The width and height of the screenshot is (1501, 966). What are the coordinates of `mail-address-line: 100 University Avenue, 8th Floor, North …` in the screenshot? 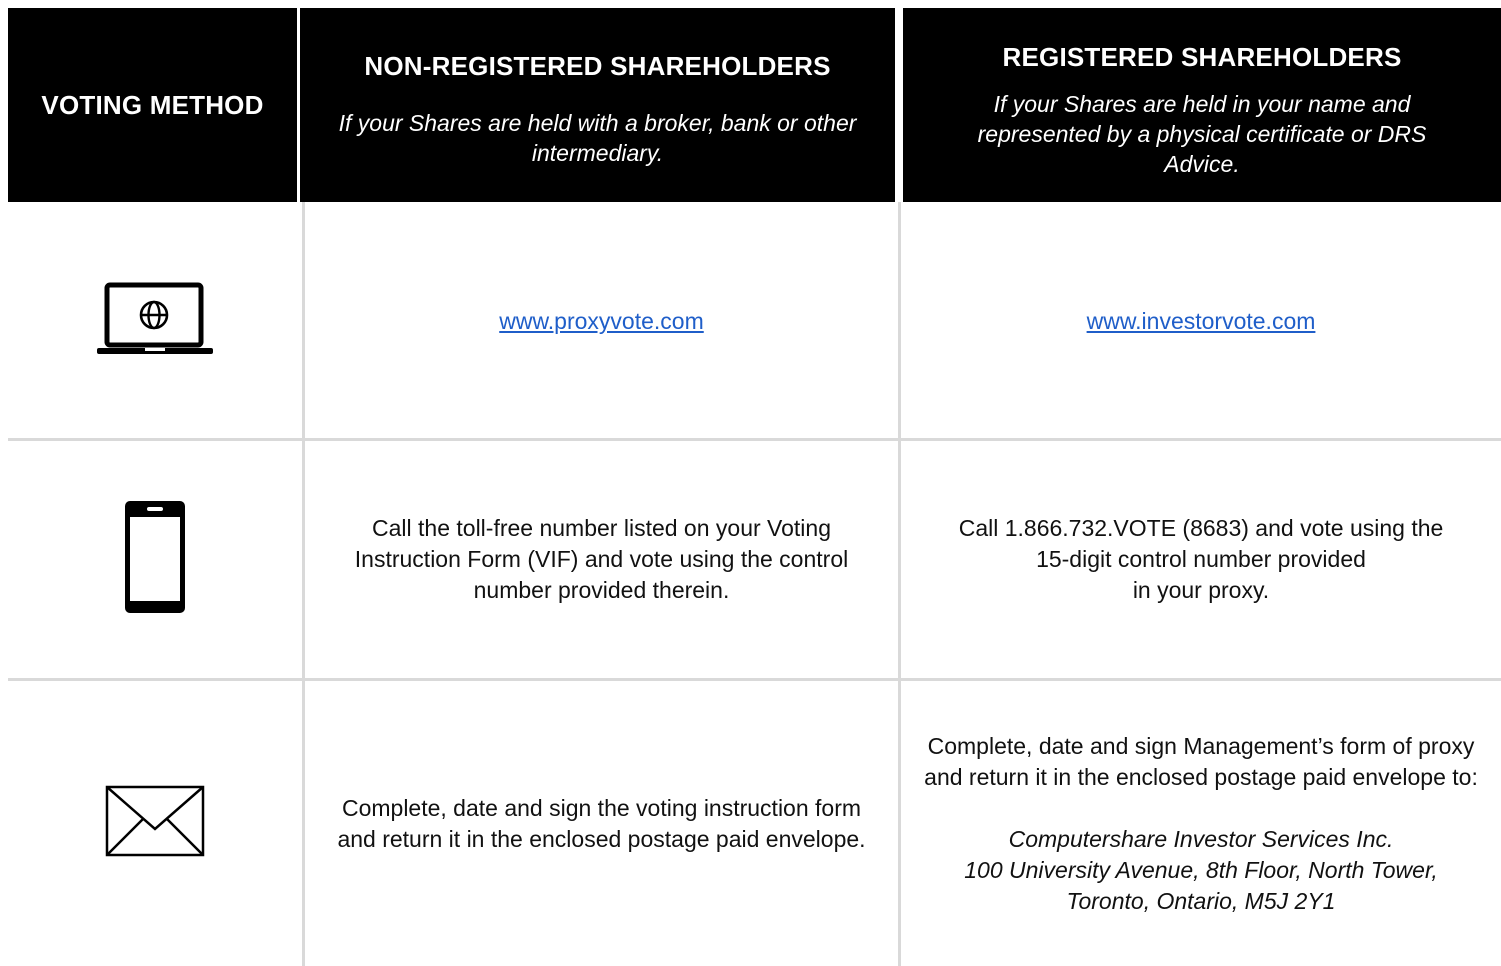 It's located at (1201, 869).